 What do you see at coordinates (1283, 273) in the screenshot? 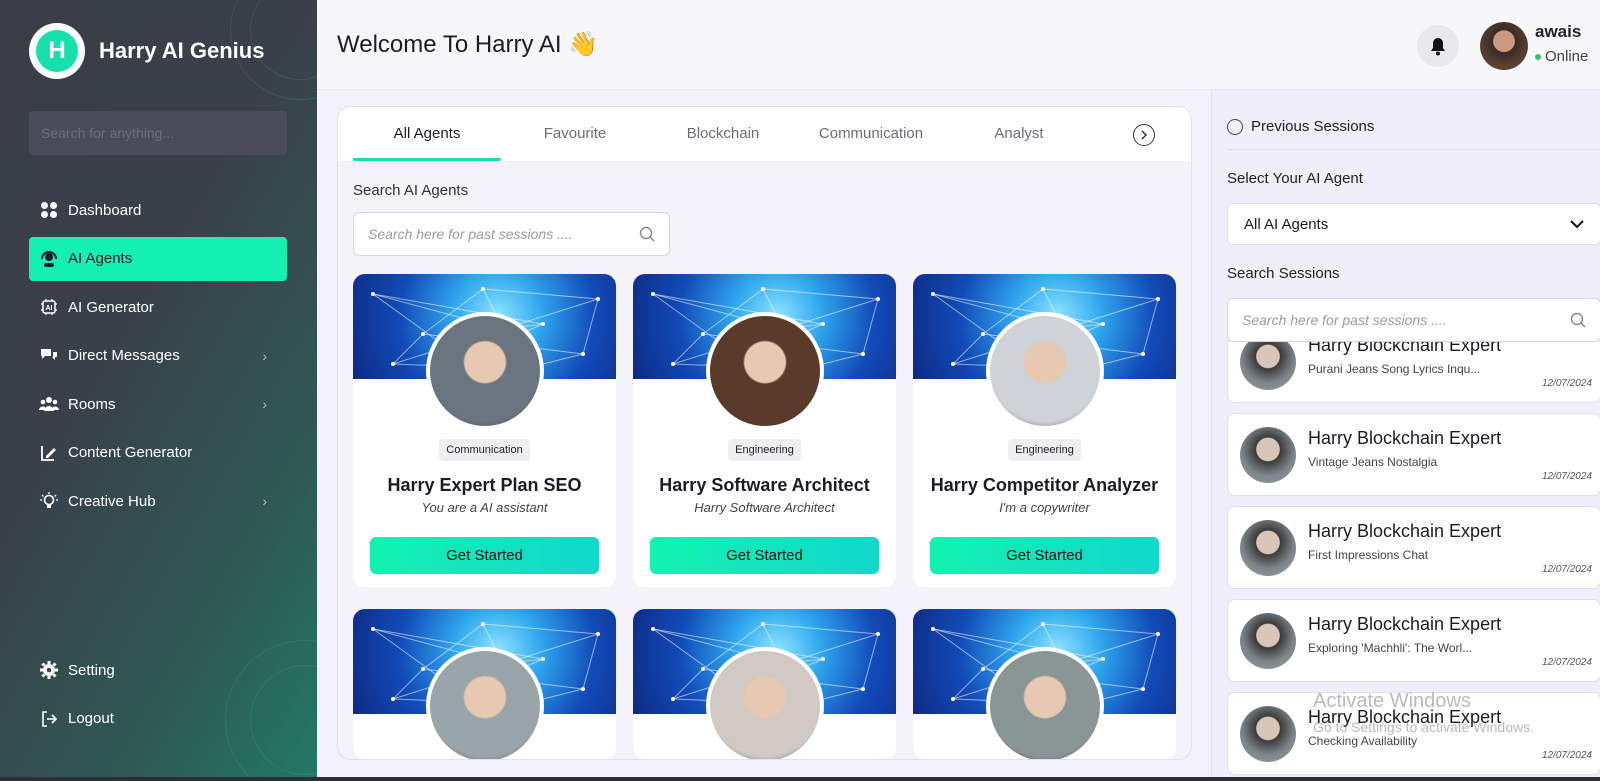
I see `search-sessions-label: Search Sessions` at bounding box center [1283, 273].